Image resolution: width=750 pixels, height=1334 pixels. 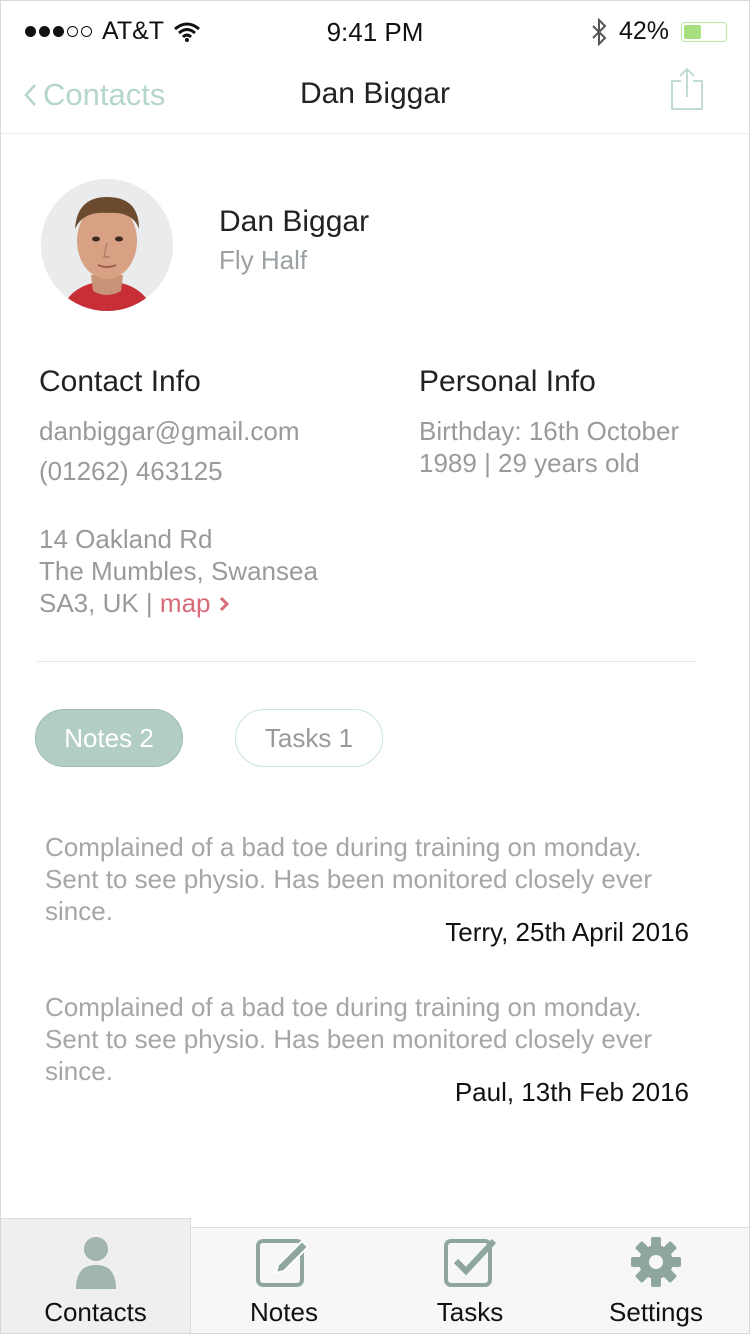 What do you see at coordinates (643, 31) in the screenshot?
I see `battery-percent: 42%` at bounding box center [643, 31].